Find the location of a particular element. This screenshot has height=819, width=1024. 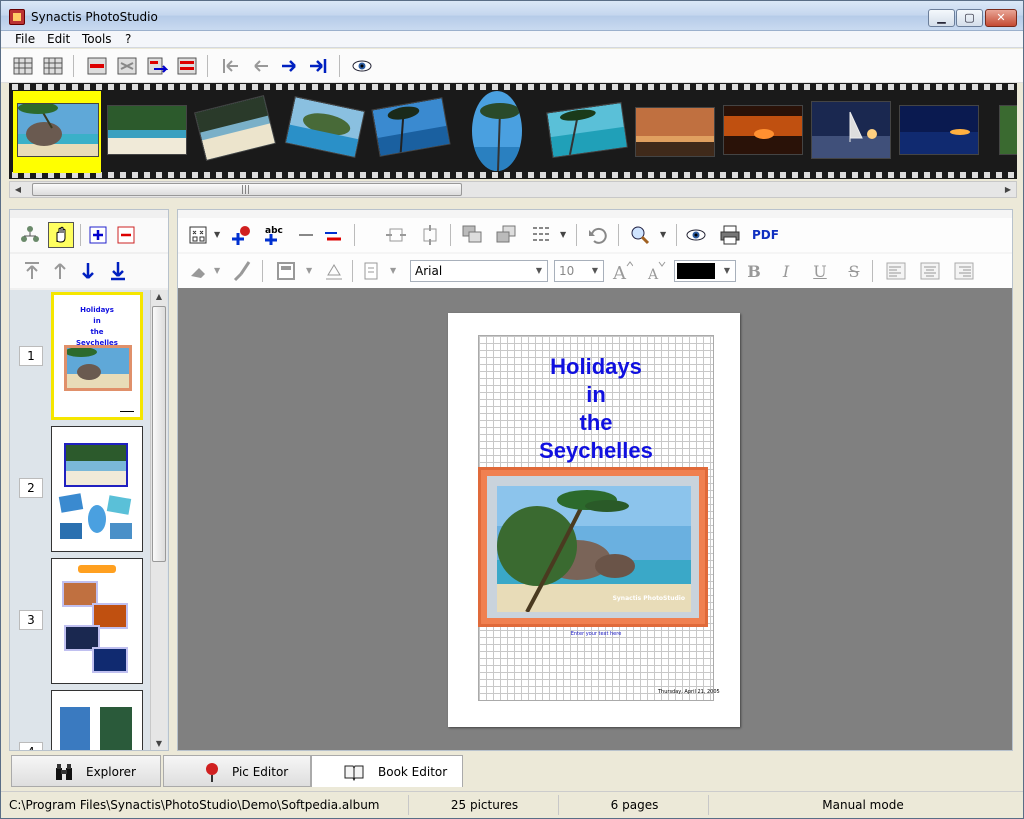

move-top-icon is located at coordinates (32, 271).